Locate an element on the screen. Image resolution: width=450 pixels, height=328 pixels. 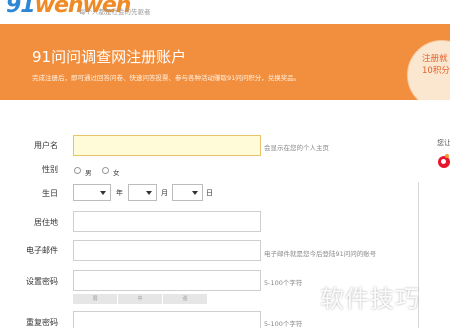
password-input is located at coordinates (167, 280).